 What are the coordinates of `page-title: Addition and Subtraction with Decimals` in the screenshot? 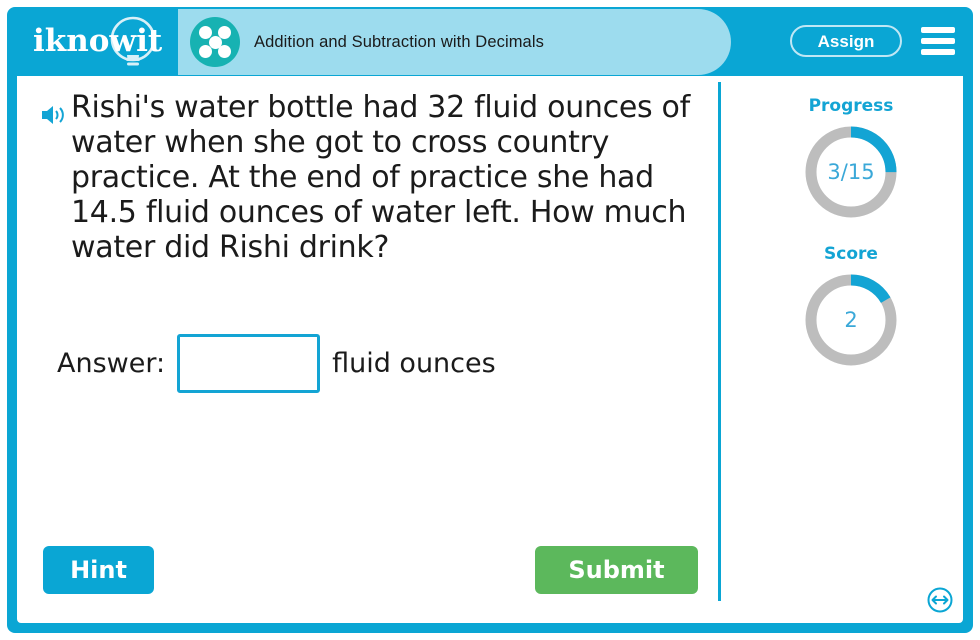 It's located at (399, 41).